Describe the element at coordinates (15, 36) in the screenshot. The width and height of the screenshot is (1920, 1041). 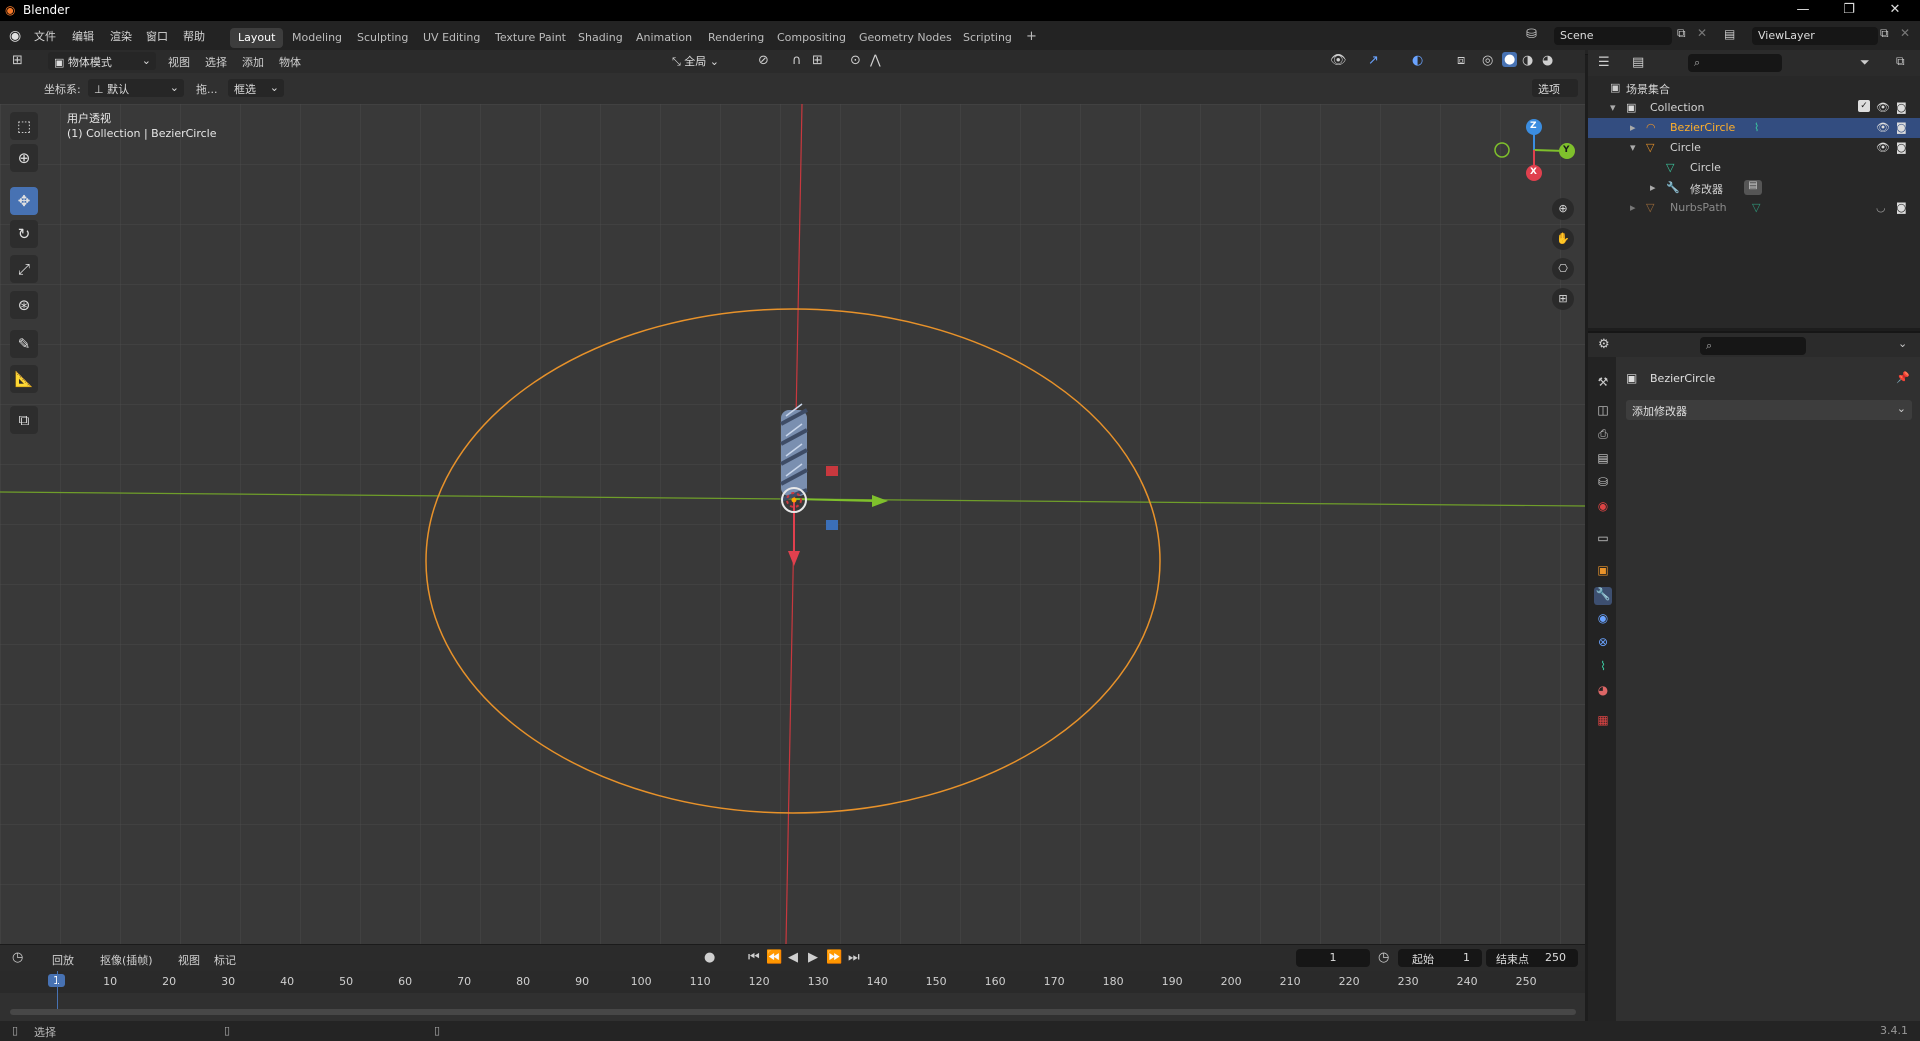
I see `blender-menu-icon: ◉` at that location.